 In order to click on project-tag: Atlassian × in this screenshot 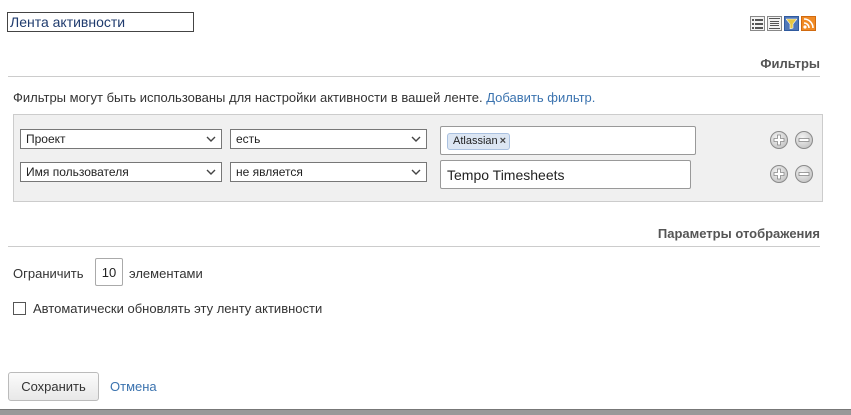, I will do `click(479, 141)`.